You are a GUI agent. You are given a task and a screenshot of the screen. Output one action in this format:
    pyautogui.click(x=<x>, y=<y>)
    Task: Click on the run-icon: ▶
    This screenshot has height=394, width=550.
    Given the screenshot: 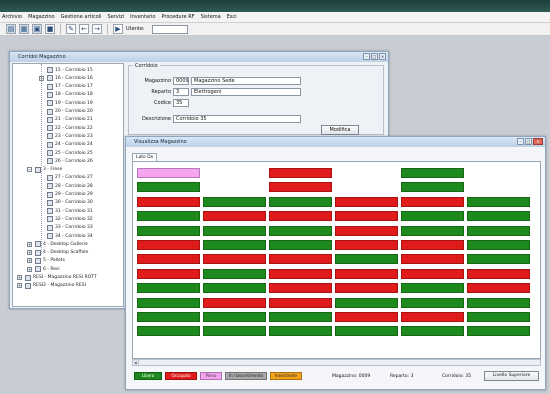 What is the action you would take?
    pyautogui.click(x=118, y=29)
    